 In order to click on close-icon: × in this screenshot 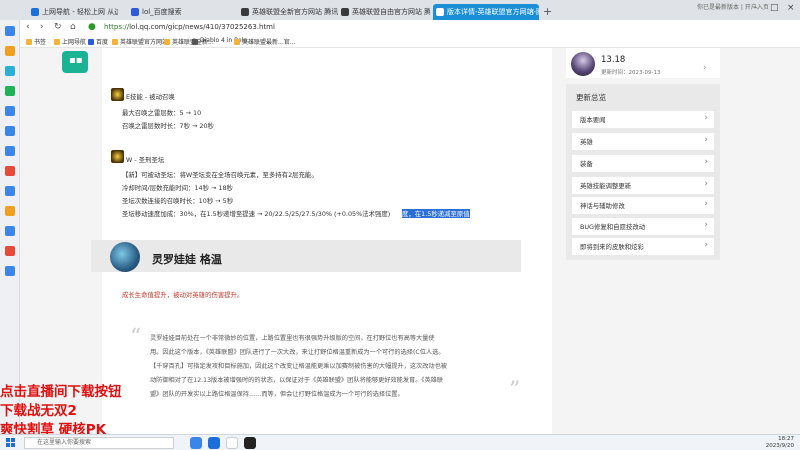, I will do `click(531, 12)`.